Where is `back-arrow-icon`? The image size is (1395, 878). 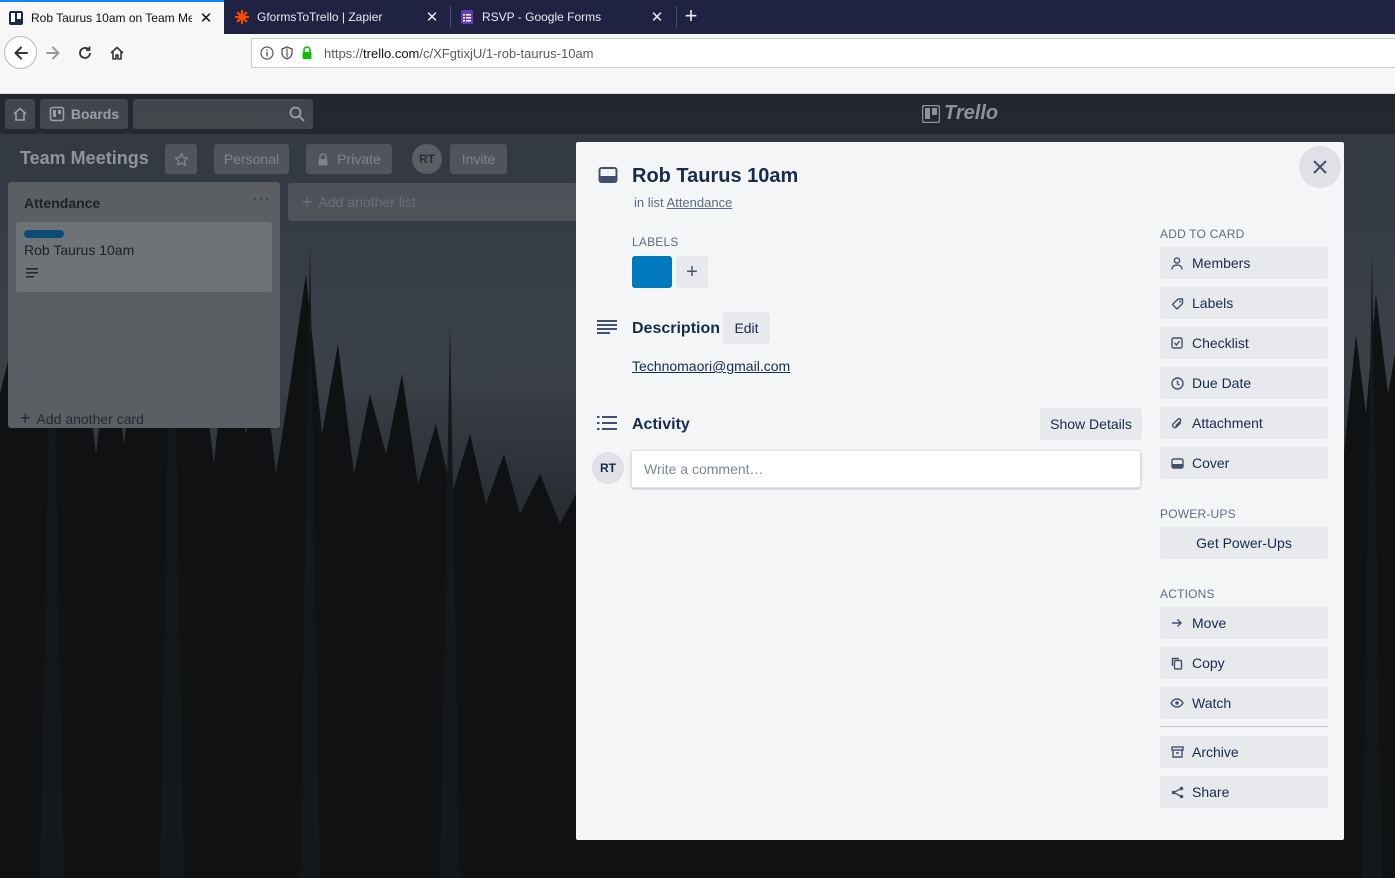
back-arrow-icon is located at coordinates (20, 52).